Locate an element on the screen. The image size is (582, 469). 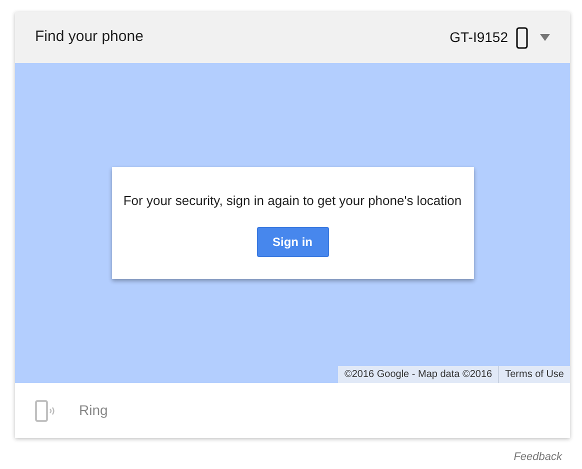
map-attribution: ©2016 Google - Map data ©2016 is located at coordinates (418, 375).